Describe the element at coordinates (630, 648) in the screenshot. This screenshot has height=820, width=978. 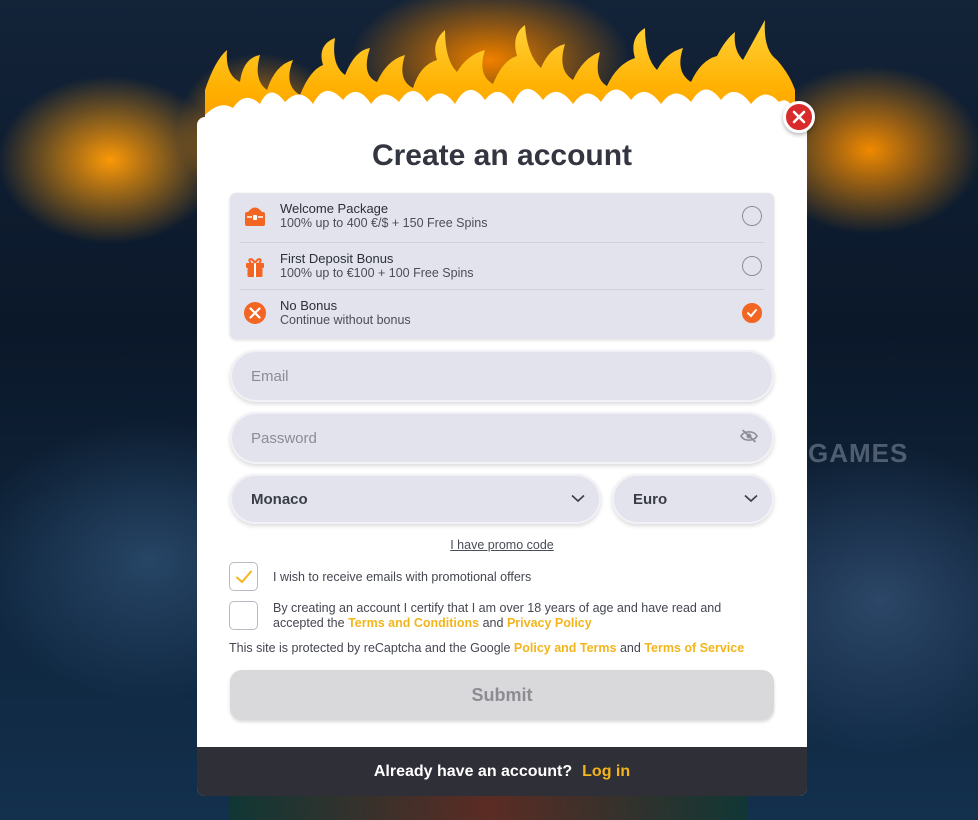
I see `recaptcha-and: and` at that location.